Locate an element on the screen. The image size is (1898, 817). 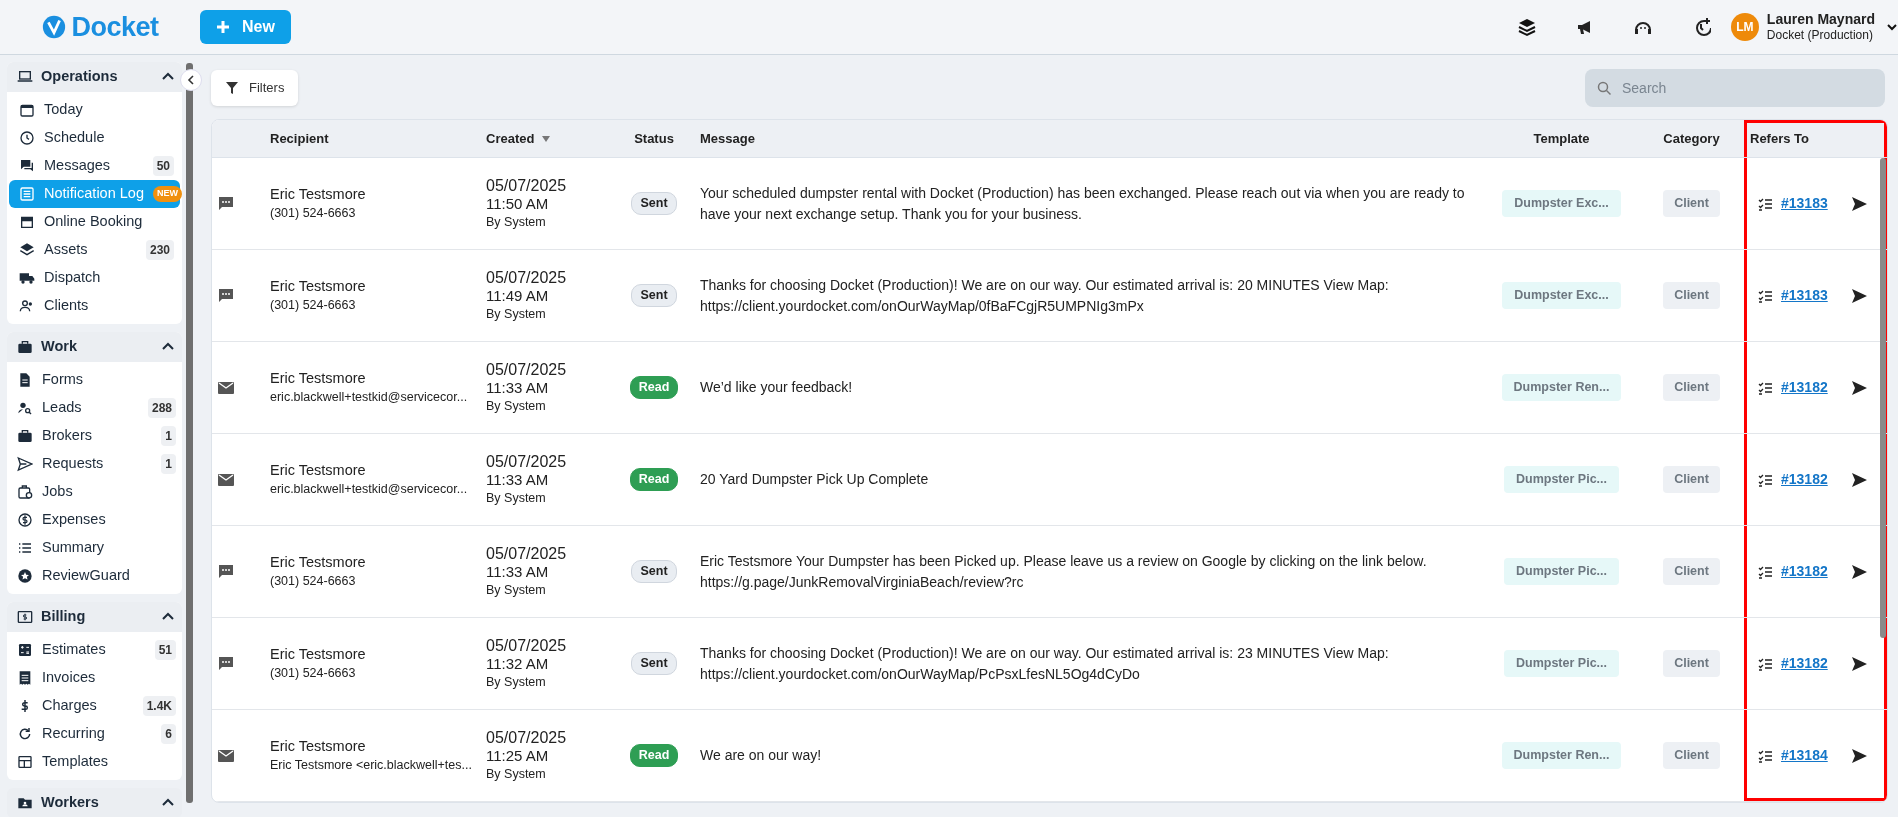
count-badge: 1 is located at coordinates (168, 436).